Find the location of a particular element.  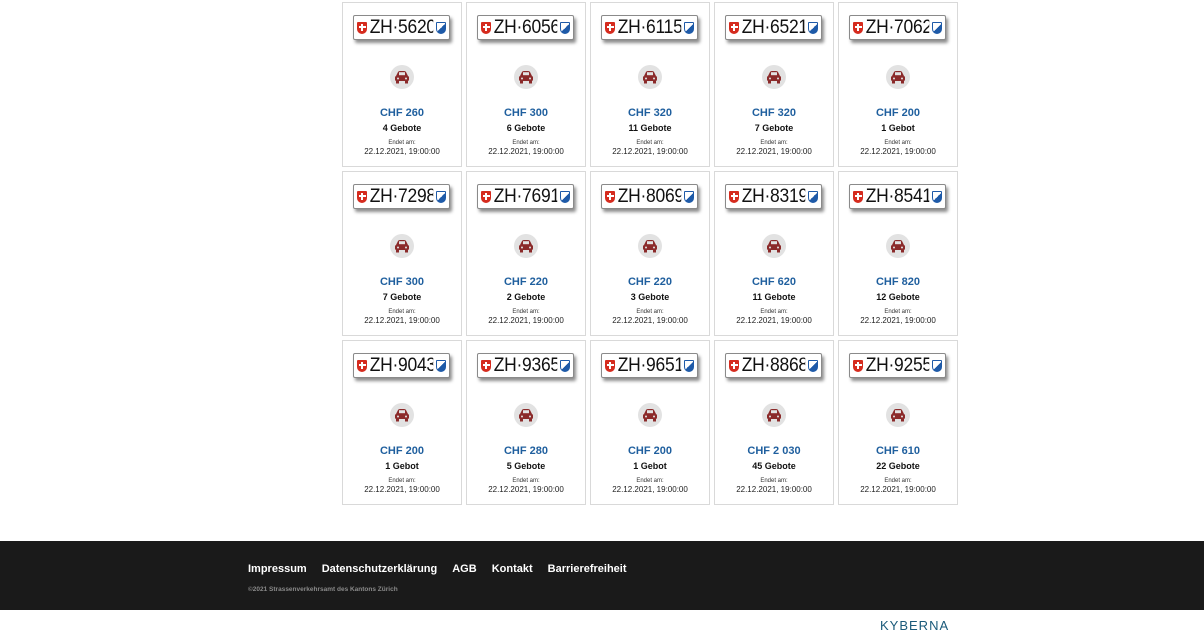

plate-number: ZH·70625 is located at coordinates (897, 27).